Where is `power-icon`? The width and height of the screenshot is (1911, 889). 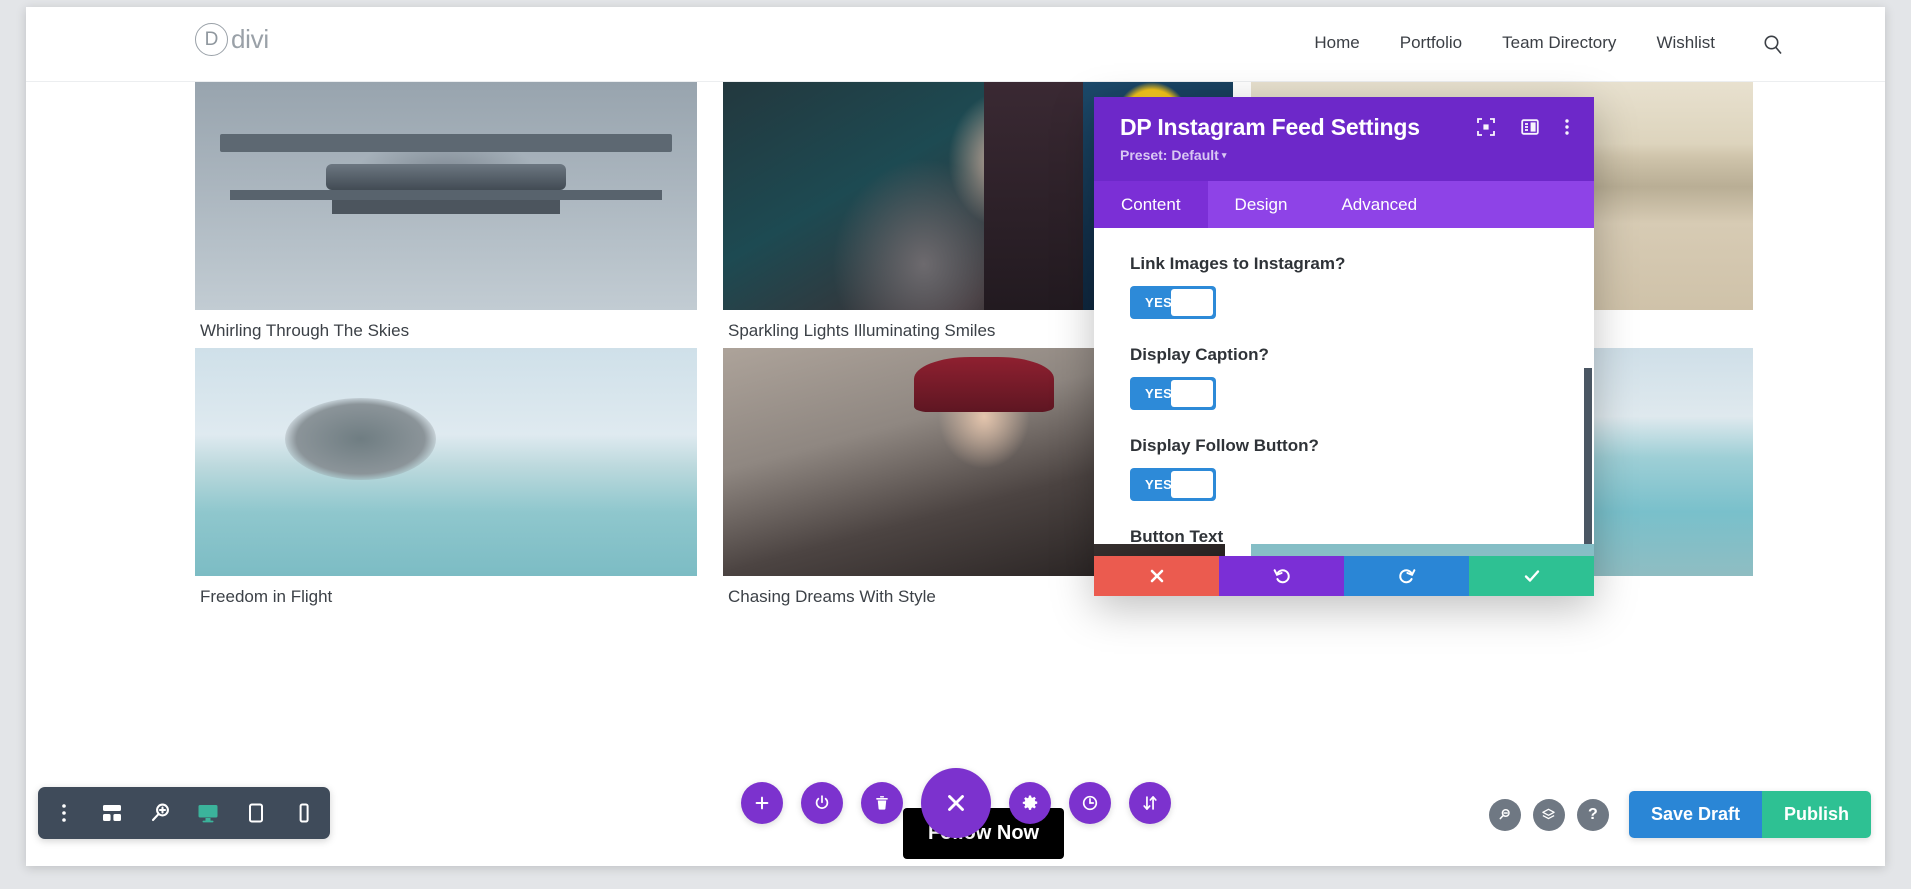
power-icon is located at coordinates (821, 802).